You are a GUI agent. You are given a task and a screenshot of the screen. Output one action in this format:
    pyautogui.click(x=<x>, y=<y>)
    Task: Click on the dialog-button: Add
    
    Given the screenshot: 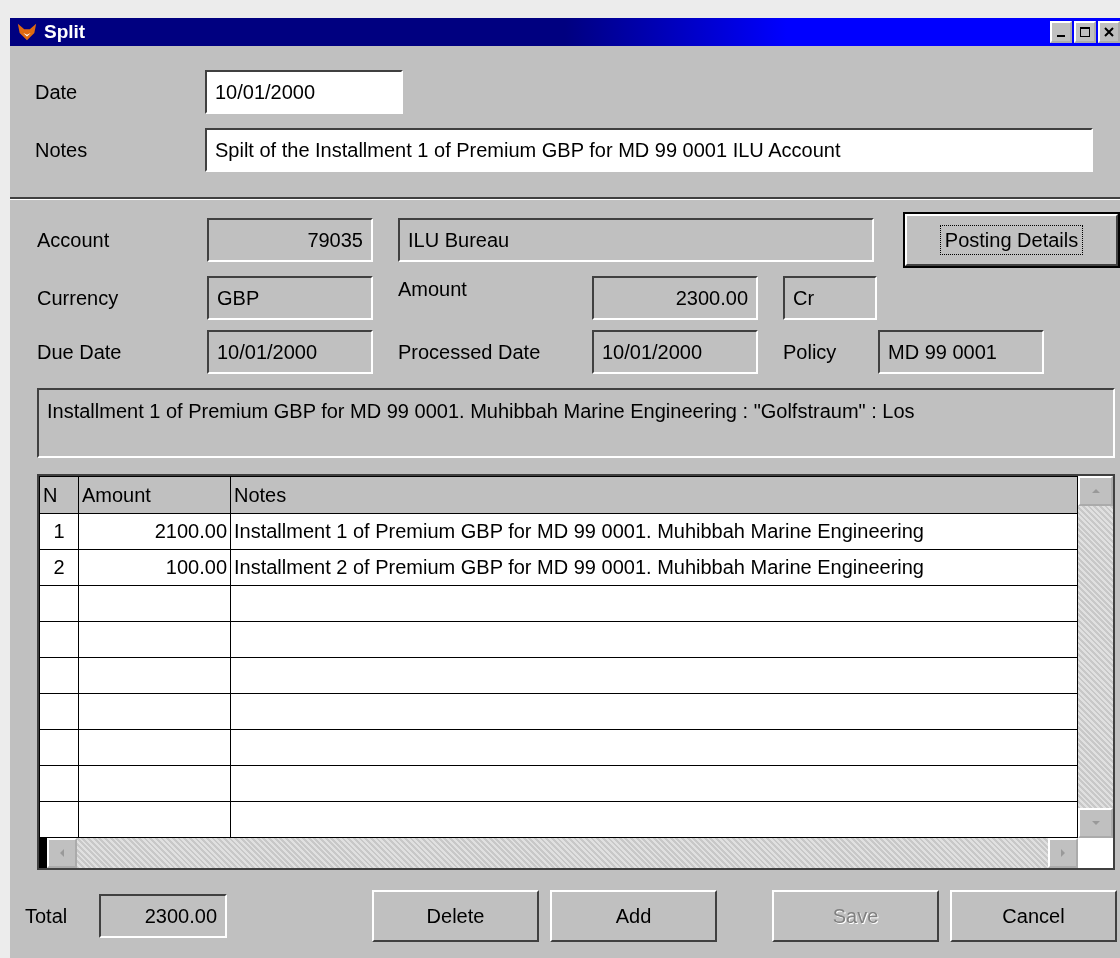 What is the action you would take?
    pyautogui.click(x=633, y=916)
    